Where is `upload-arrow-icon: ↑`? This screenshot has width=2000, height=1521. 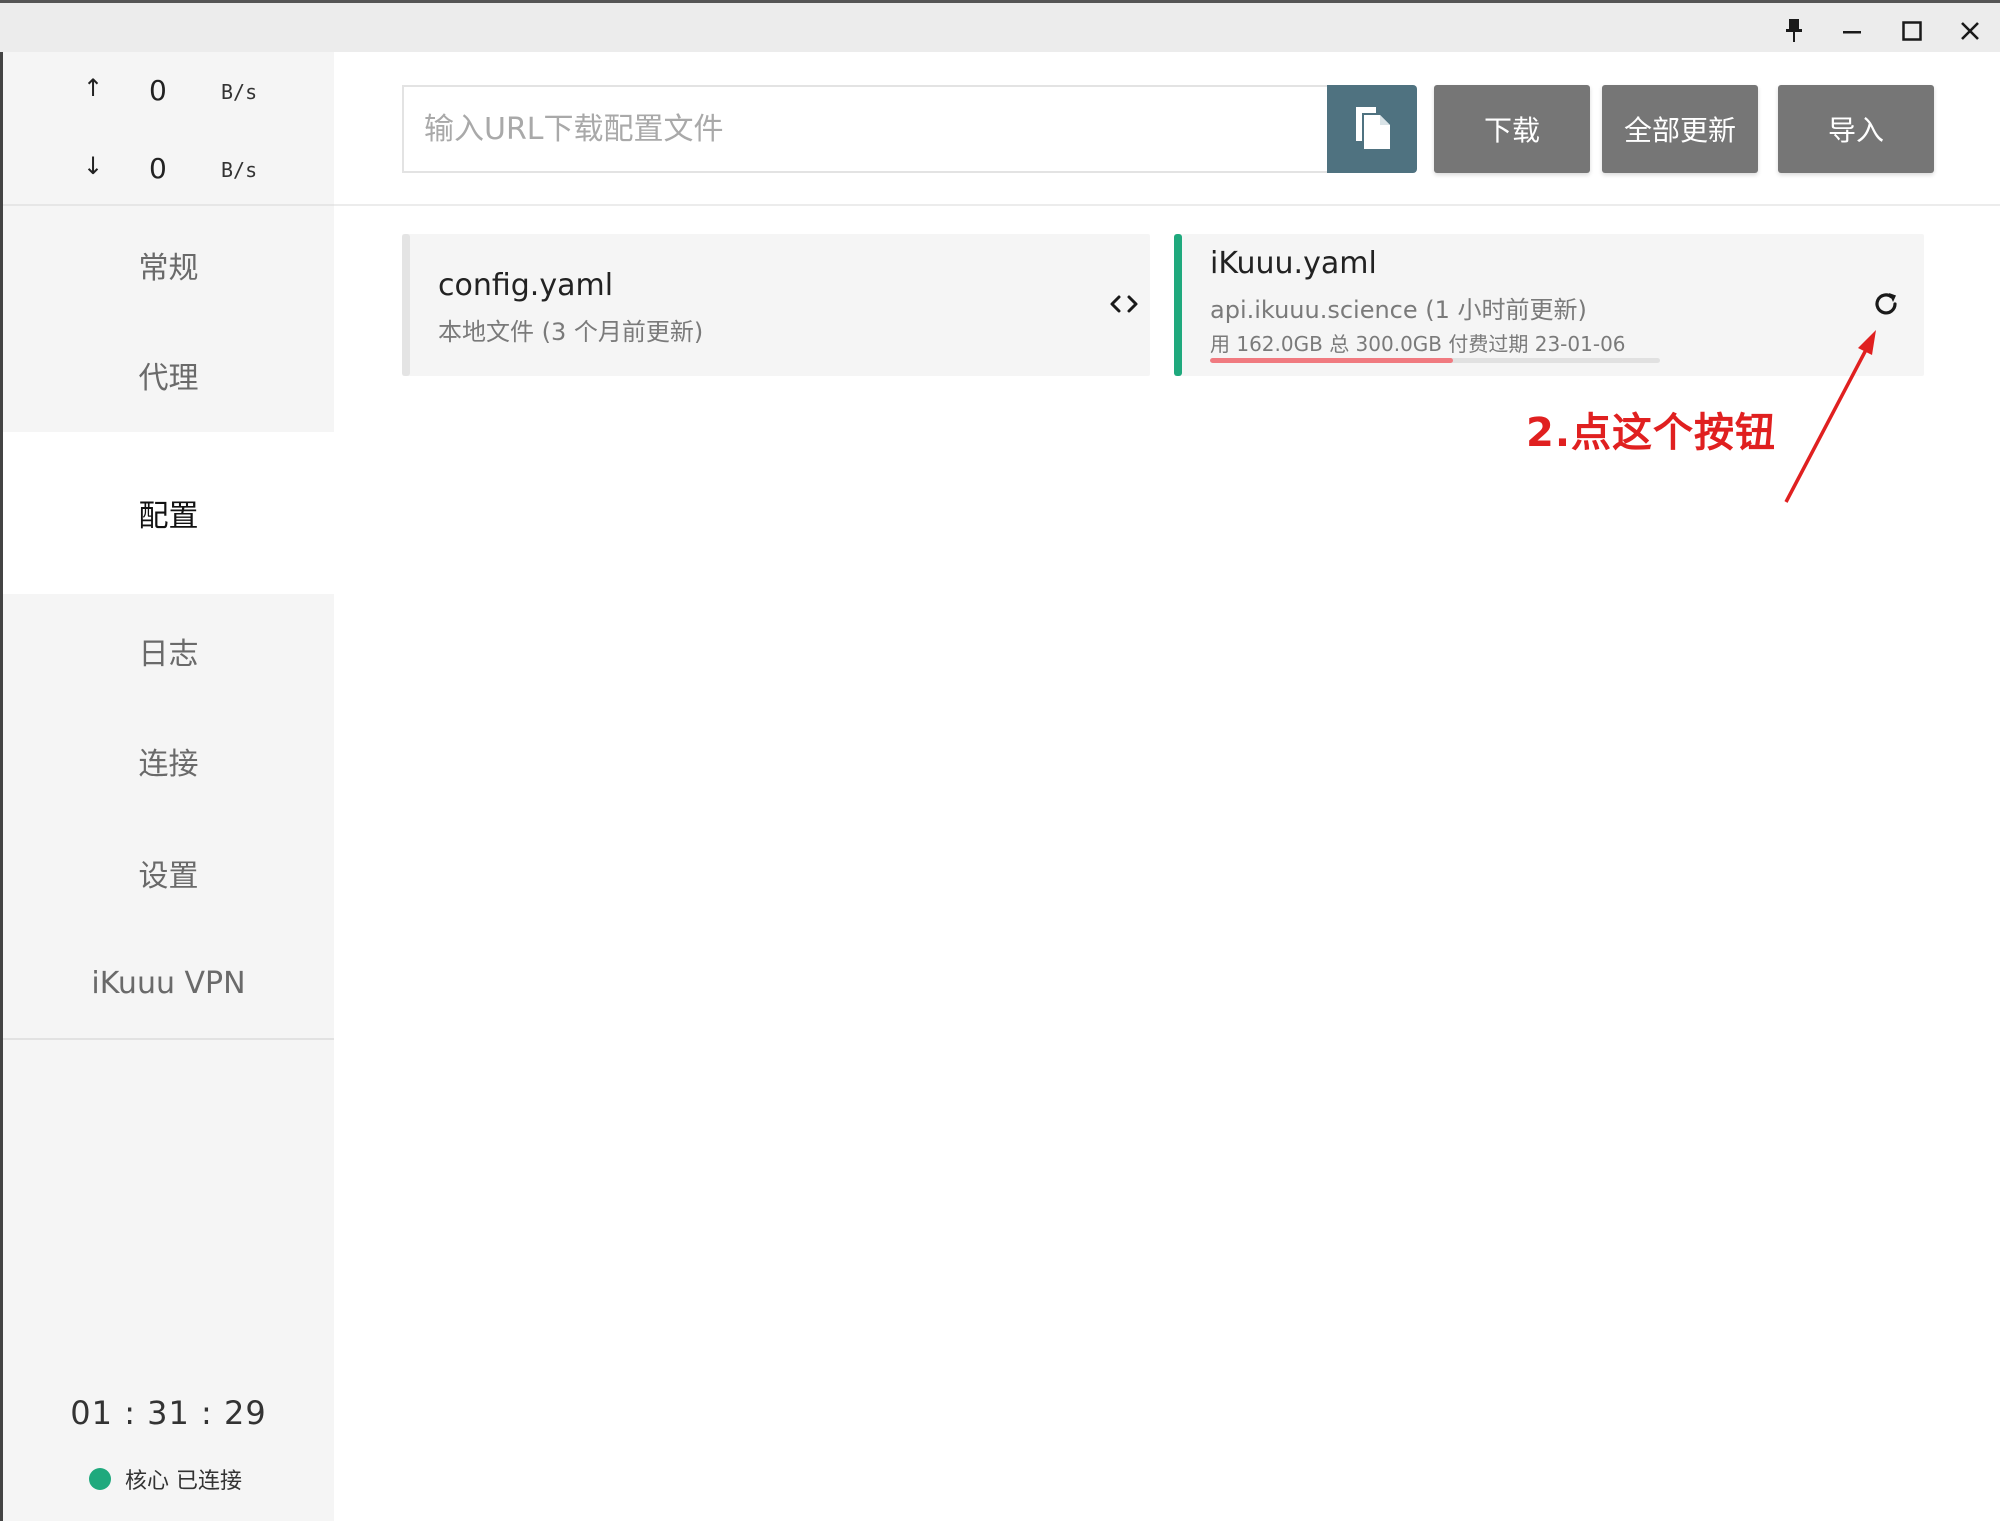
upload-arrow-icon: ↑ is located at coordinates (93, 88).